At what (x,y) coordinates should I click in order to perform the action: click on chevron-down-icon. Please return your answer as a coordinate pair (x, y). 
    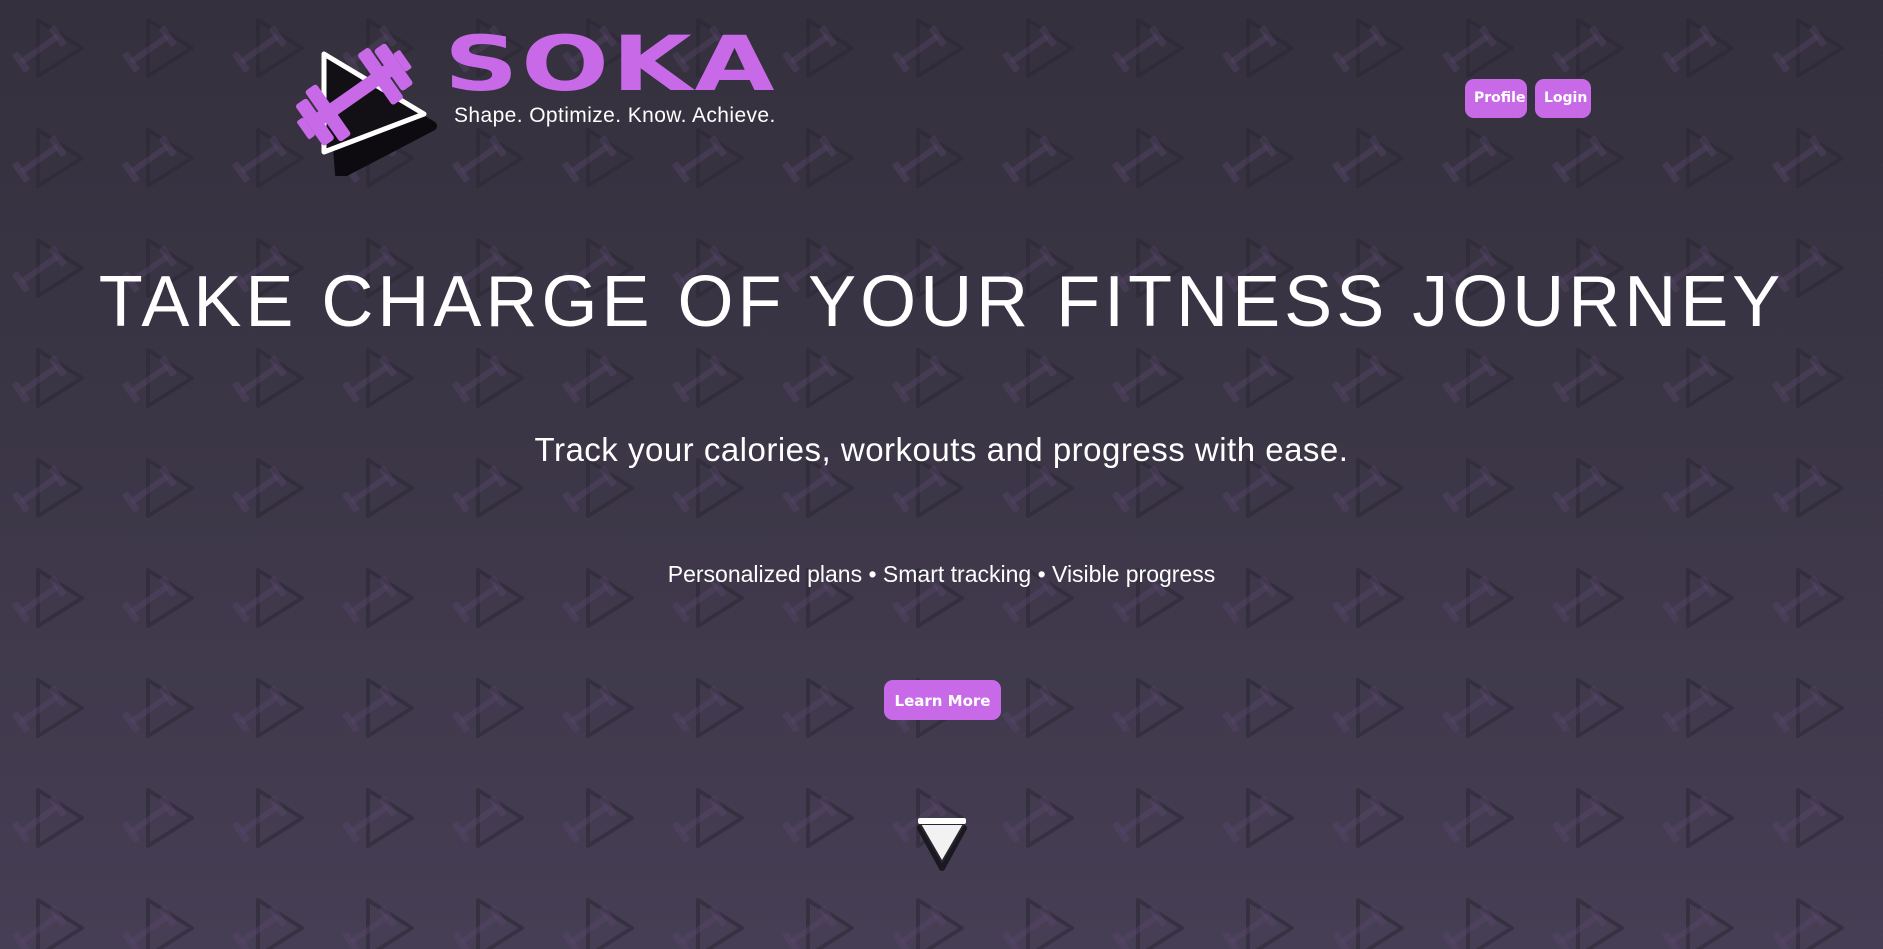
    Looking at the image, I should click on (942, 844).